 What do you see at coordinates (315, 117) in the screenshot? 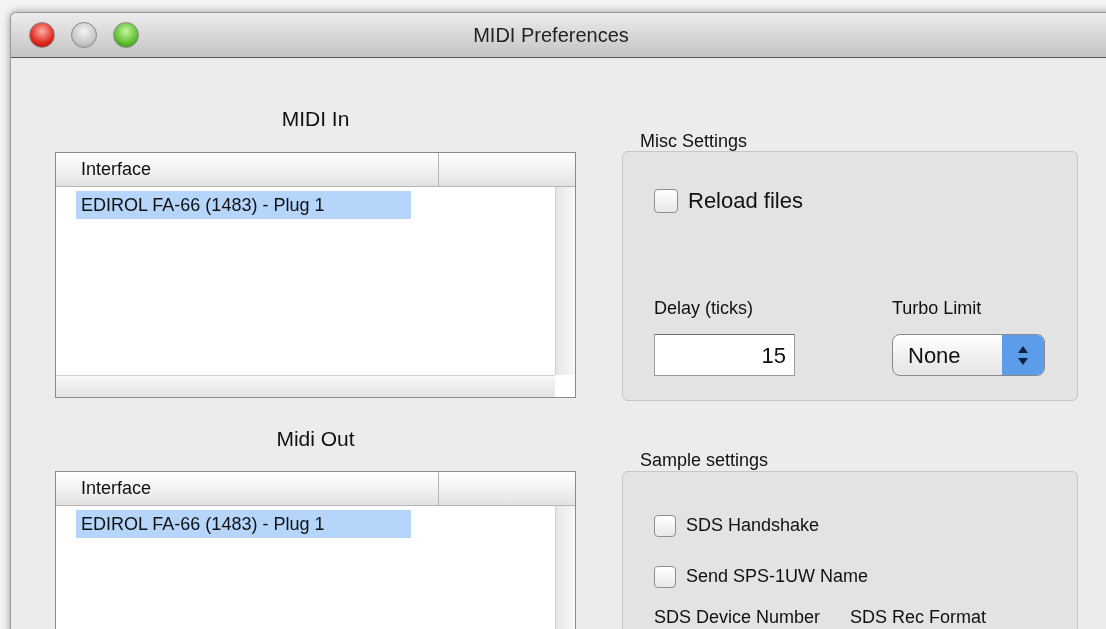
I see `section-title: MIDI In` at bounding box center [315, 117].